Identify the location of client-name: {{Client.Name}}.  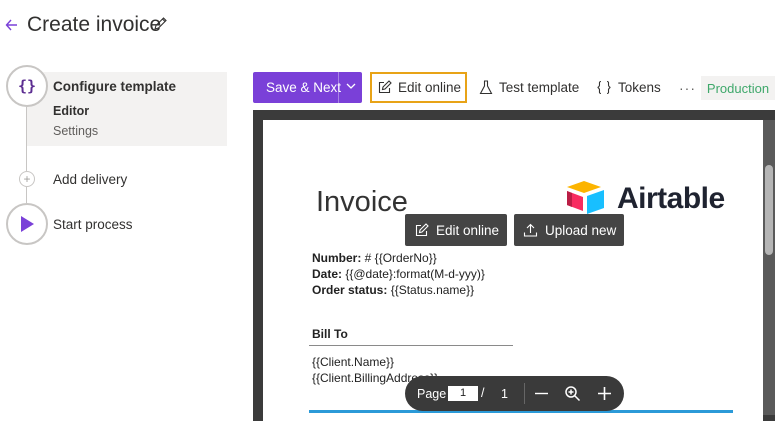
(353, 362).